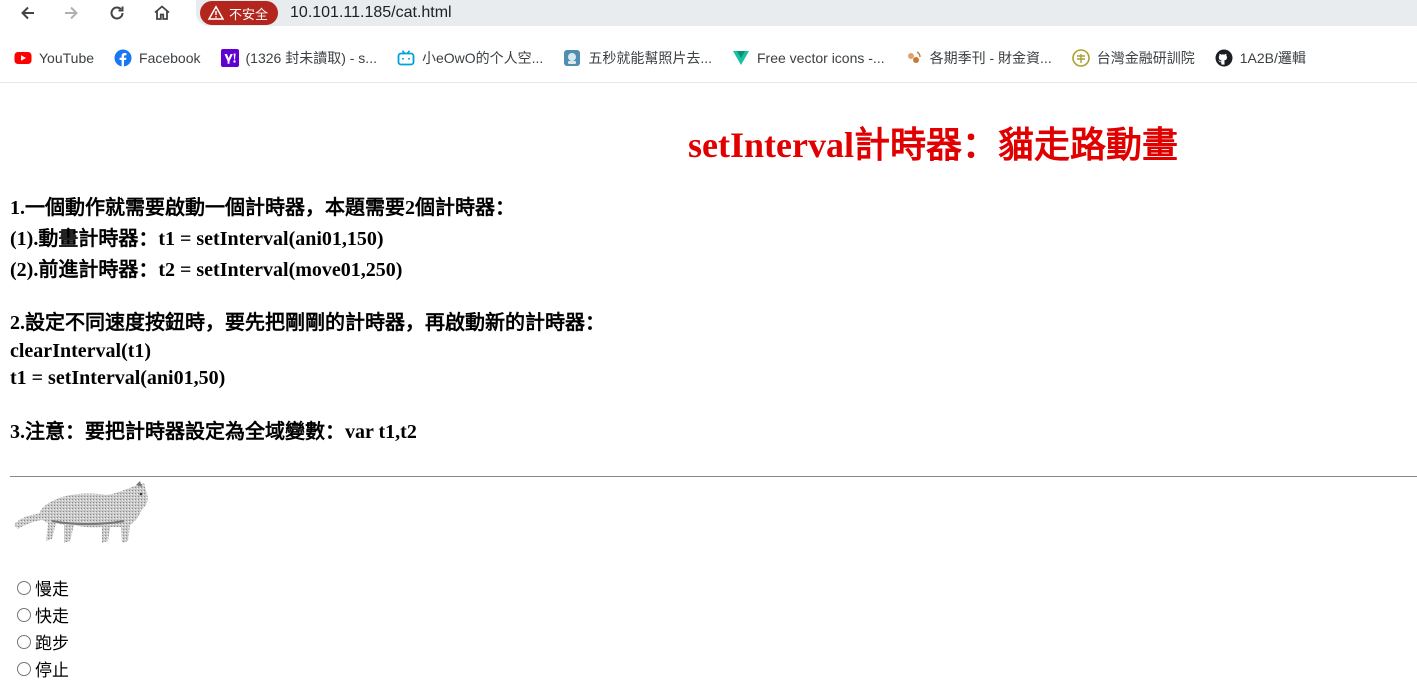  I want to click on bookmark-label: YouTube, so click(67, 57).